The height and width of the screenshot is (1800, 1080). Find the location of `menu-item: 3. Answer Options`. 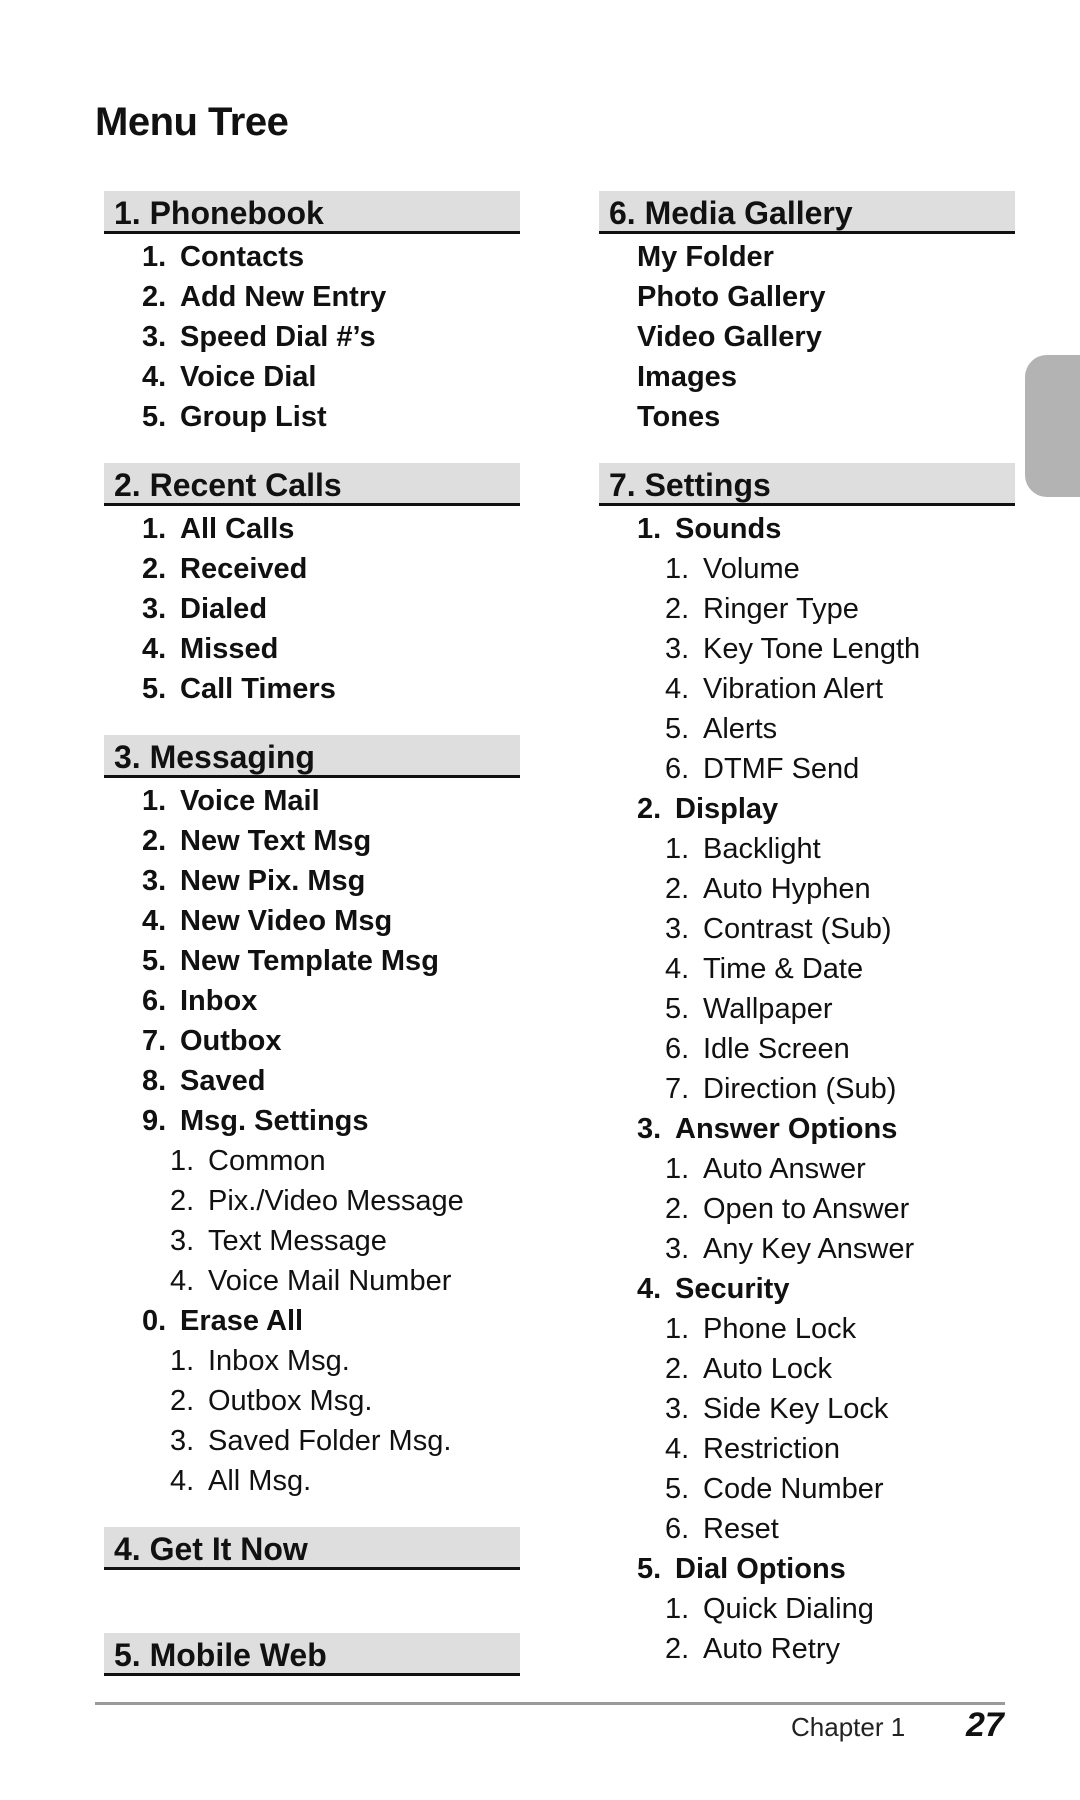

menu-item: 3. Answer Options is located at coordinates (807, 1129).